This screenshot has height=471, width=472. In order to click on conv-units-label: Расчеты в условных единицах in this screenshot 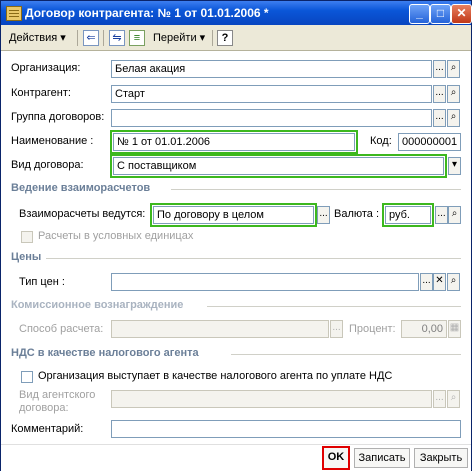, I will do `click(116, 236)`.